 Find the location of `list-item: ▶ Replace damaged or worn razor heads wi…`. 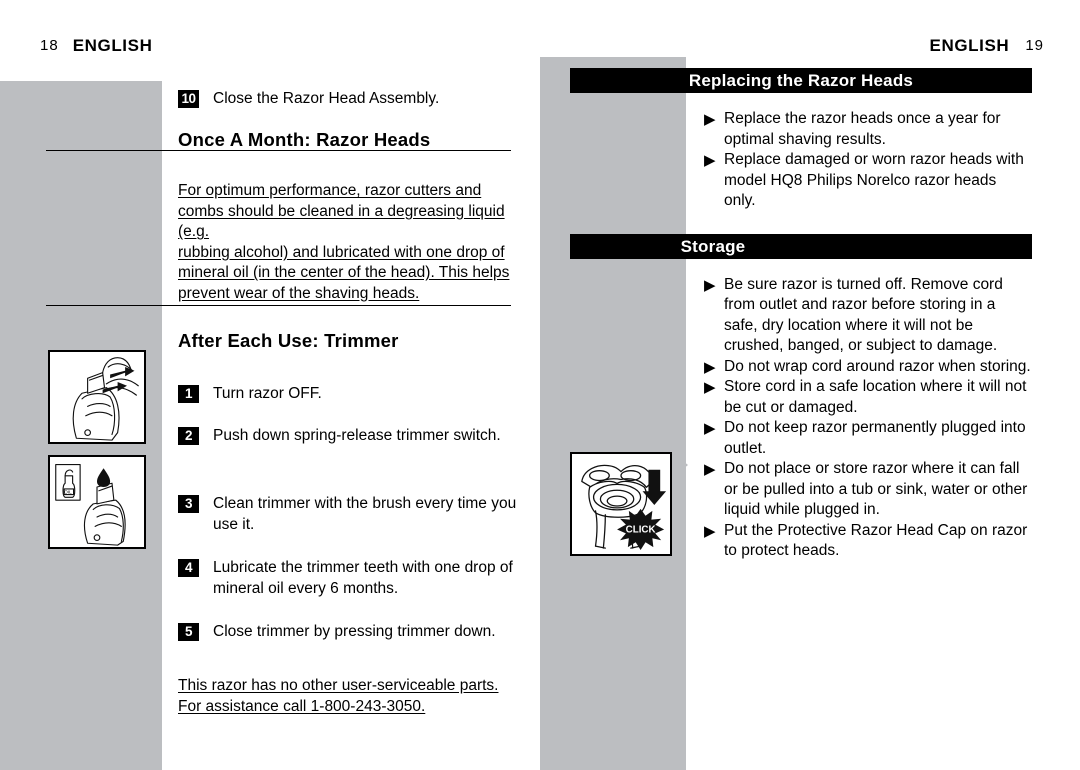

list-item: ▶ Replace damaged or worn razor heads wi… is located at coordinates (866, 181).